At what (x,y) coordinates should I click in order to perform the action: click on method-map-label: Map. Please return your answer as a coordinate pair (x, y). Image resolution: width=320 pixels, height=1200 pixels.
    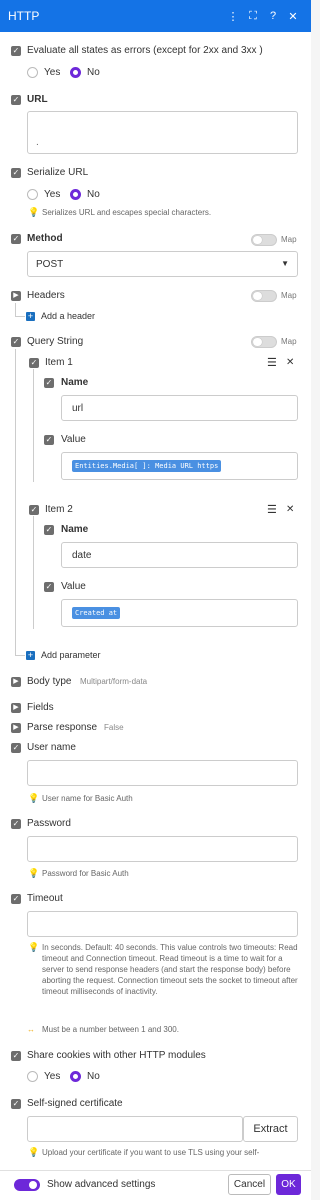
    Looking at the image, I should click on (289, 239).